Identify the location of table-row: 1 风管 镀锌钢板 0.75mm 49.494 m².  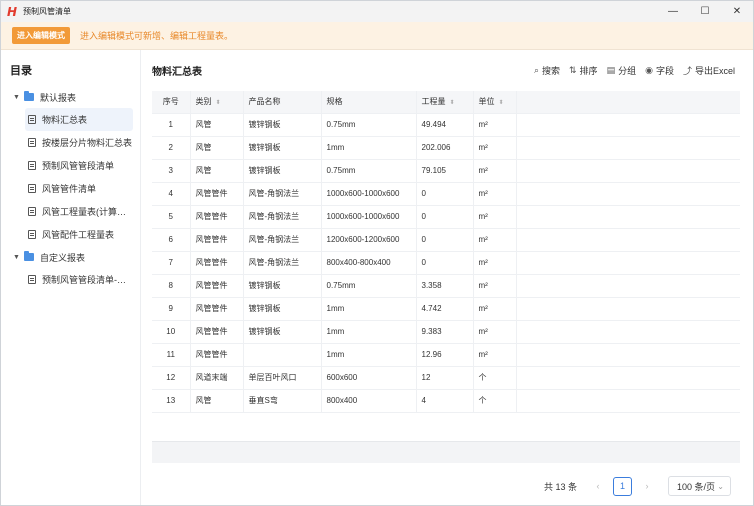
(446, 125).